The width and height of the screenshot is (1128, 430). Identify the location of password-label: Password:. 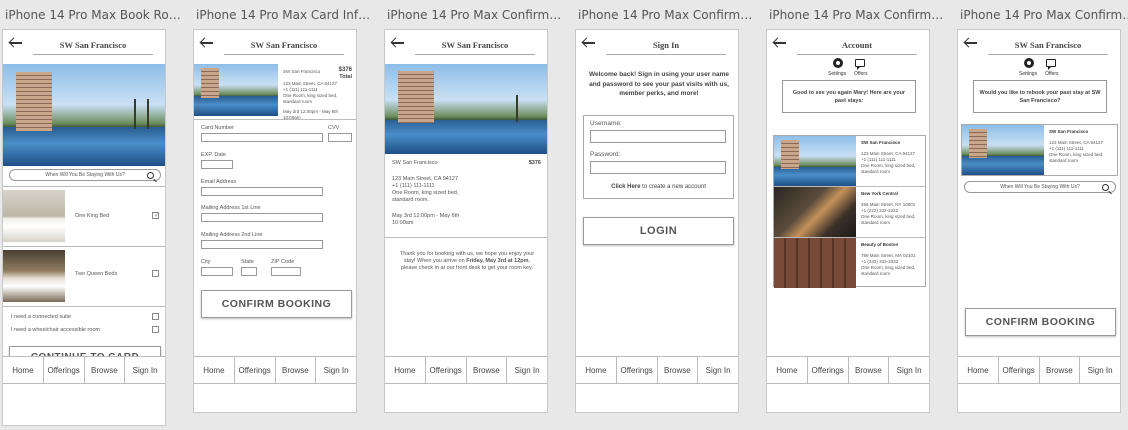
(605, 154).